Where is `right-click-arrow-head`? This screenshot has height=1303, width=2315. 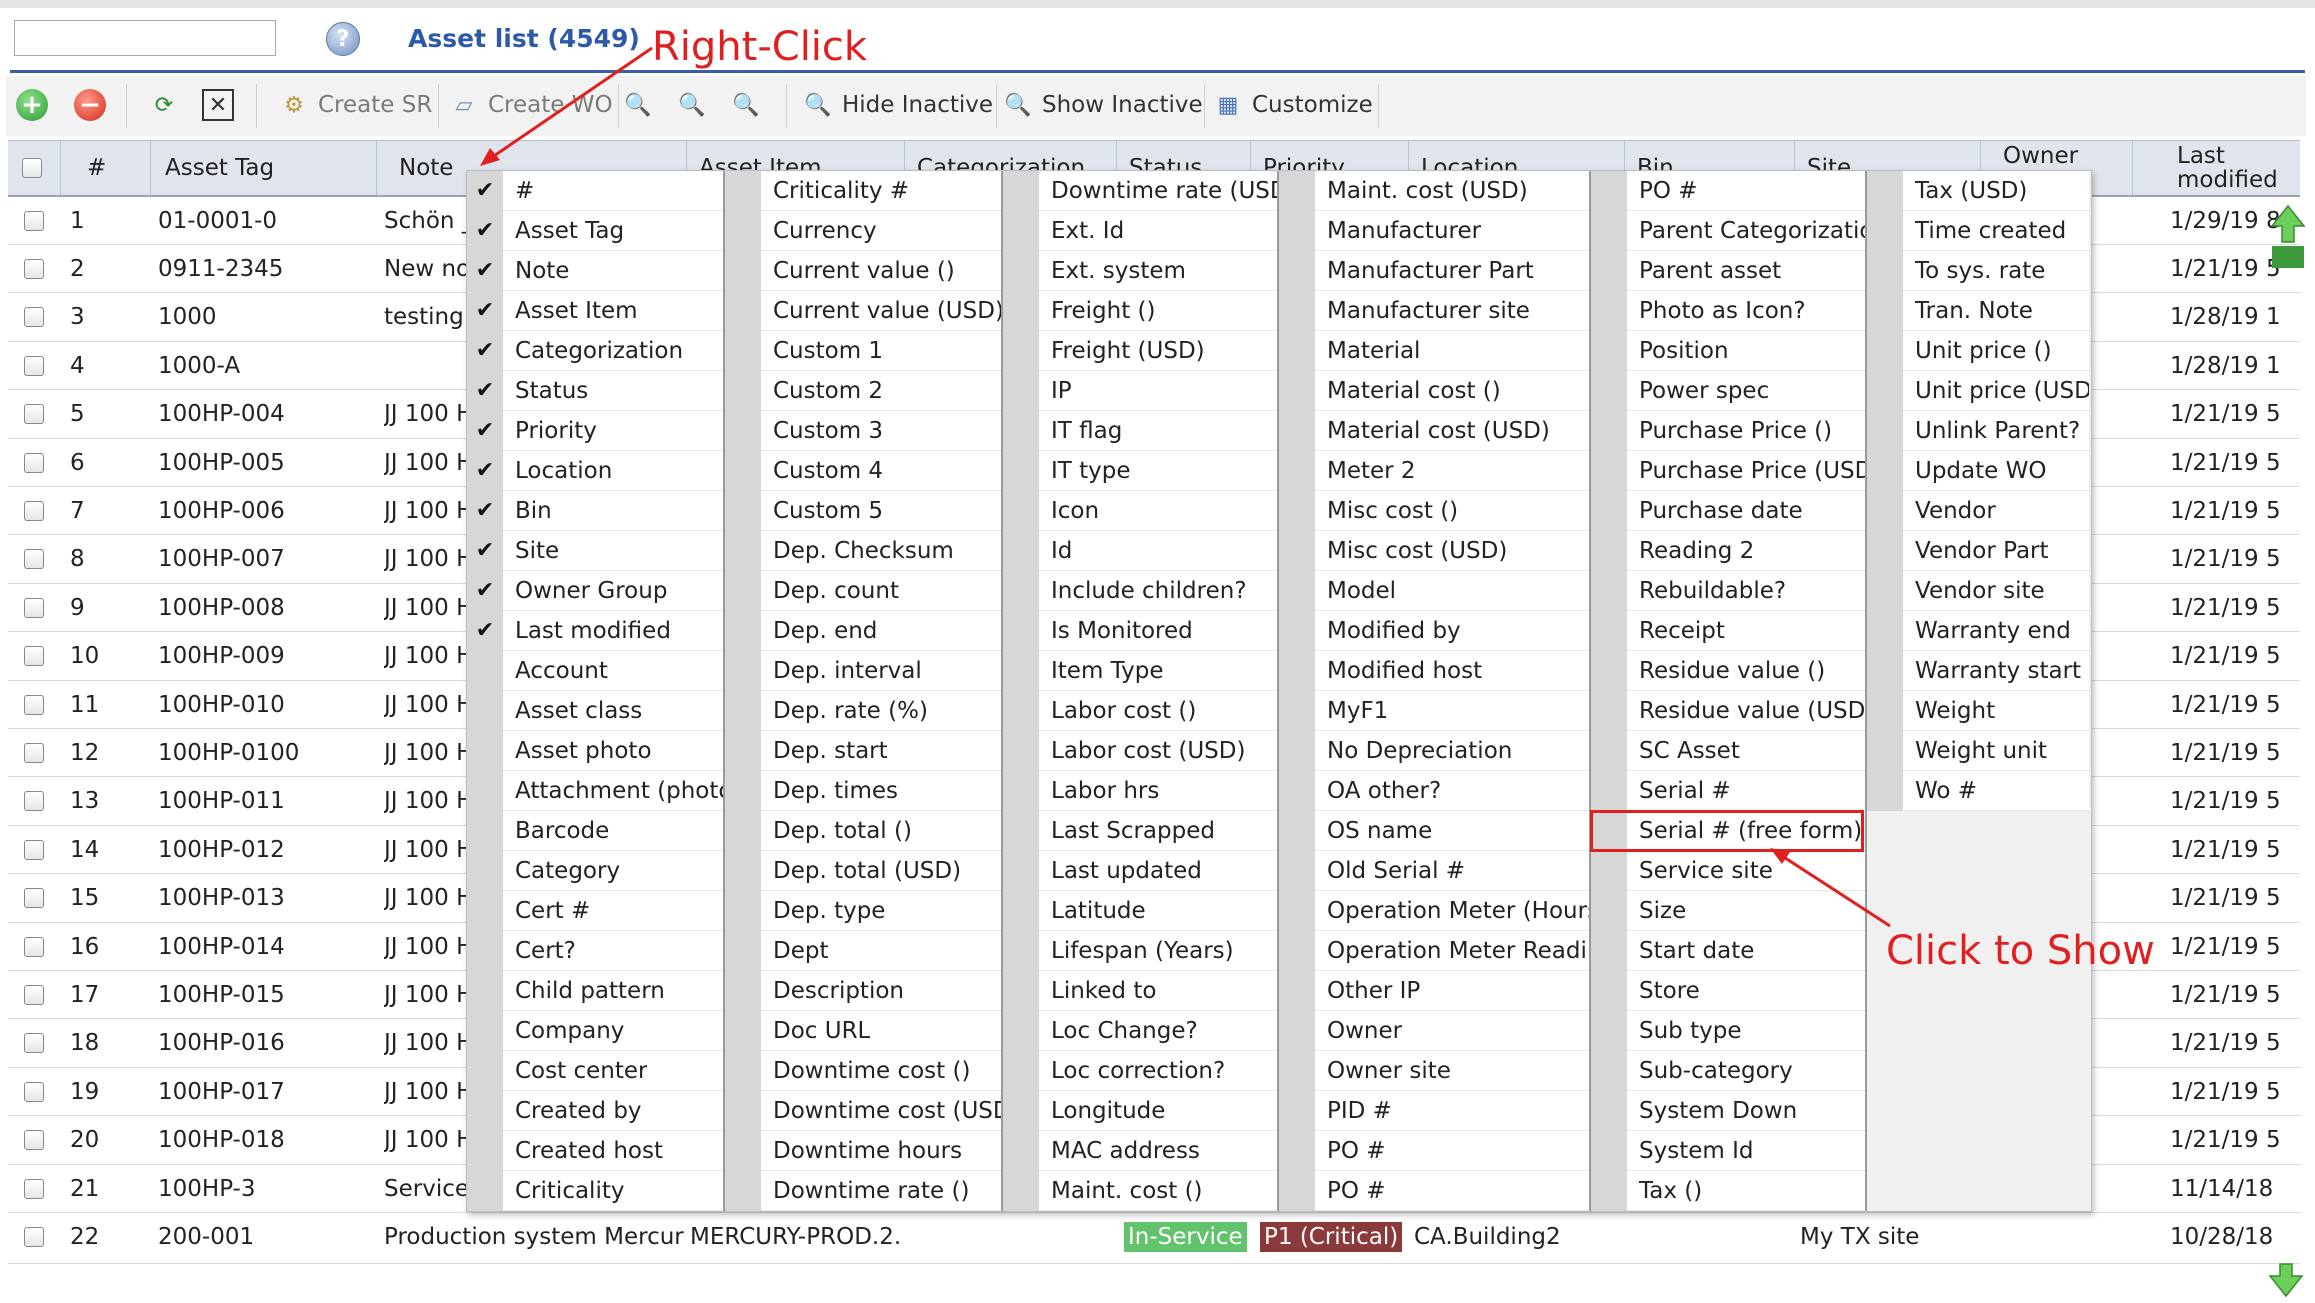
right-click-arrow-head is located at coordinates (490, 157).